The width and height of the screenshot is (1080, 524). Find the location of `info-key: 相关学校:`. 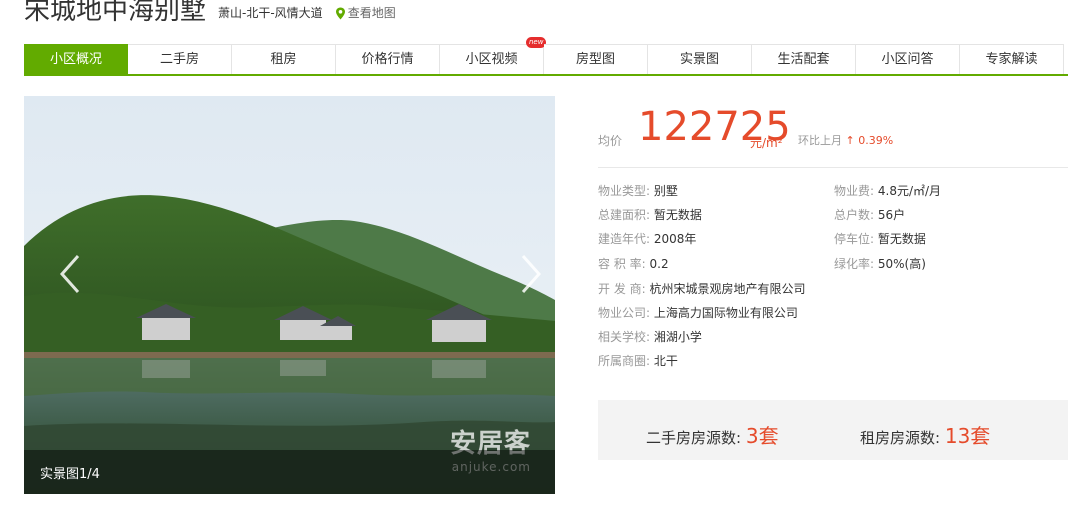

info-key: 相关学校: is located at coordinates (624, 337).